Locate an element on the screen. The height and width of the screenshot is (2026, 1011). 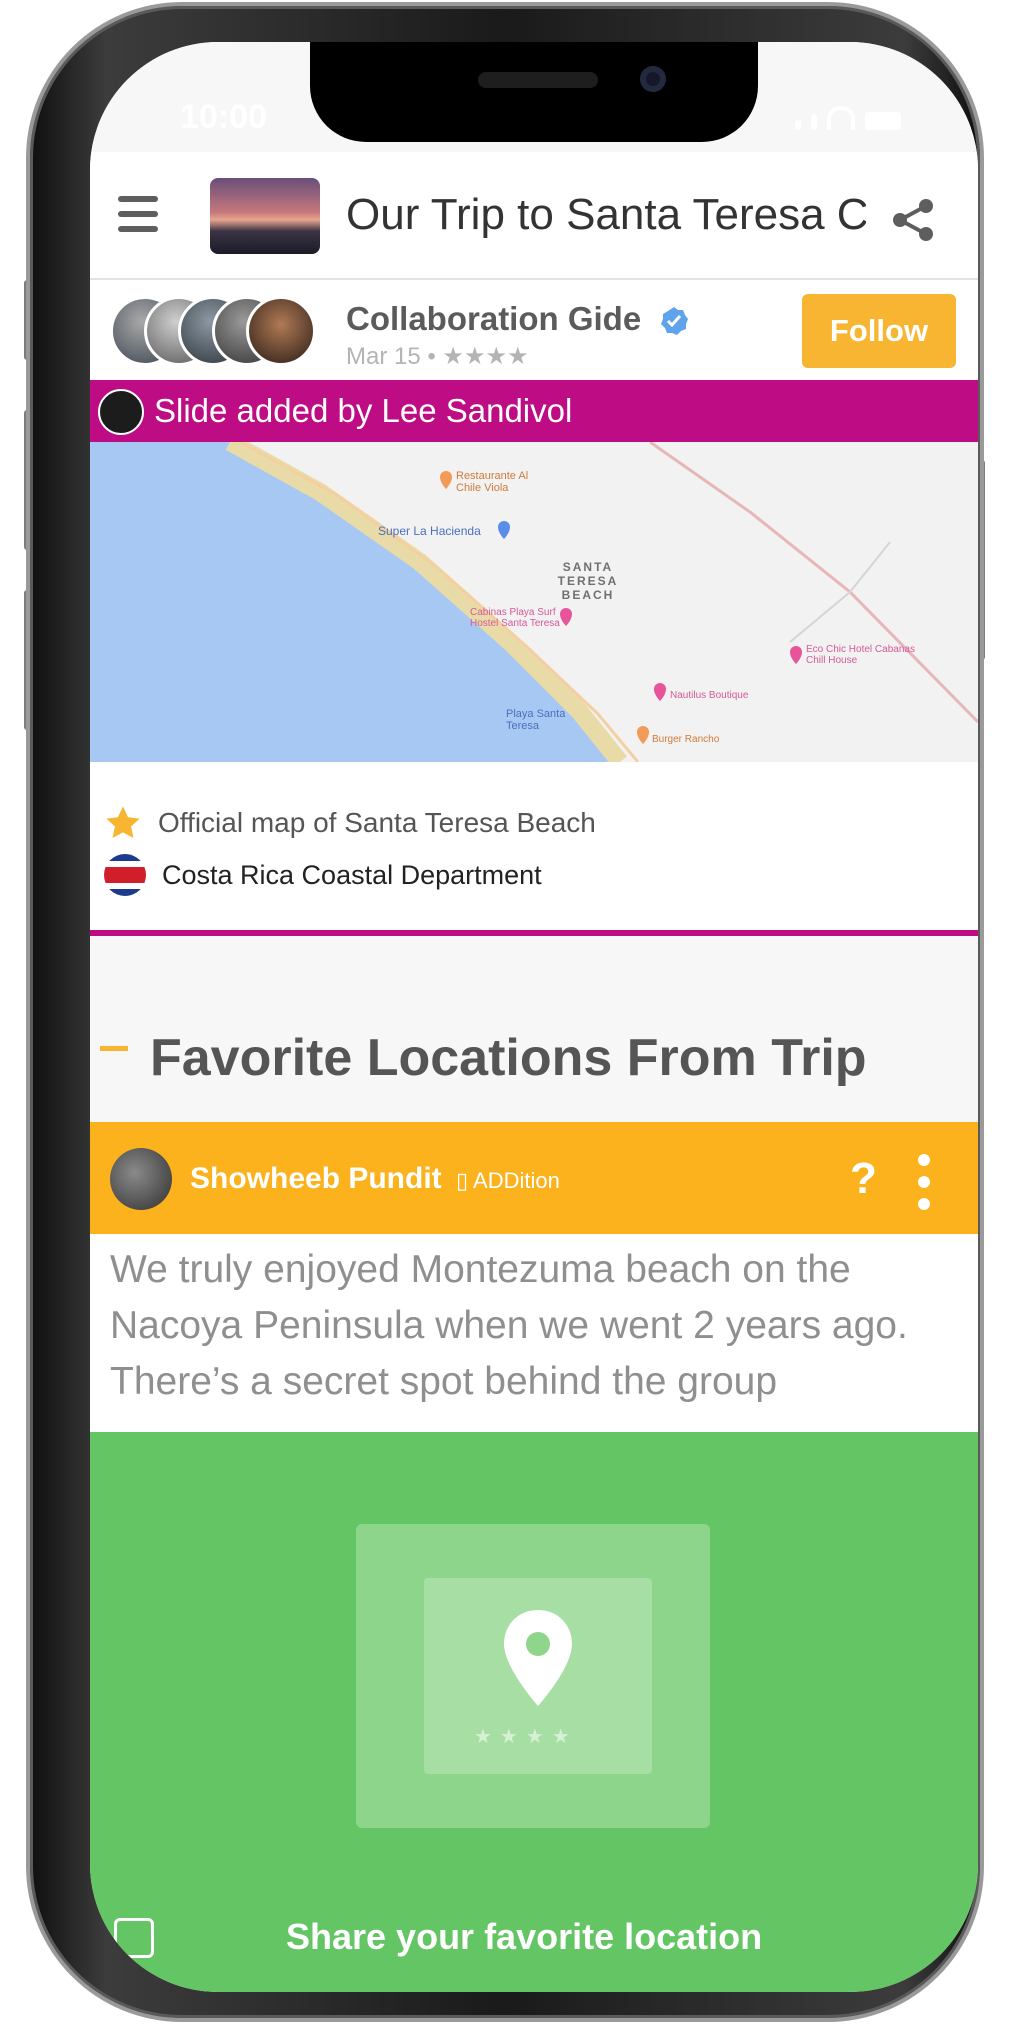
official-map-line: Official map of Santa Teresa Beach is located at coordinates (350, 823).